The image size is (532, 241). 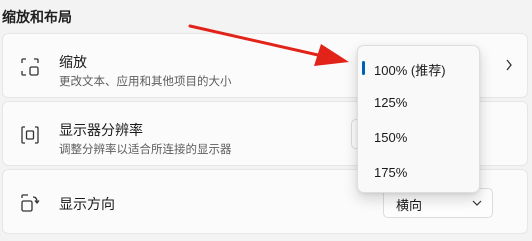 What do you see at coordinates (391, 172) in the screenshot?
I see `scale-option-label: 175%` at bounding box center [391, 172].